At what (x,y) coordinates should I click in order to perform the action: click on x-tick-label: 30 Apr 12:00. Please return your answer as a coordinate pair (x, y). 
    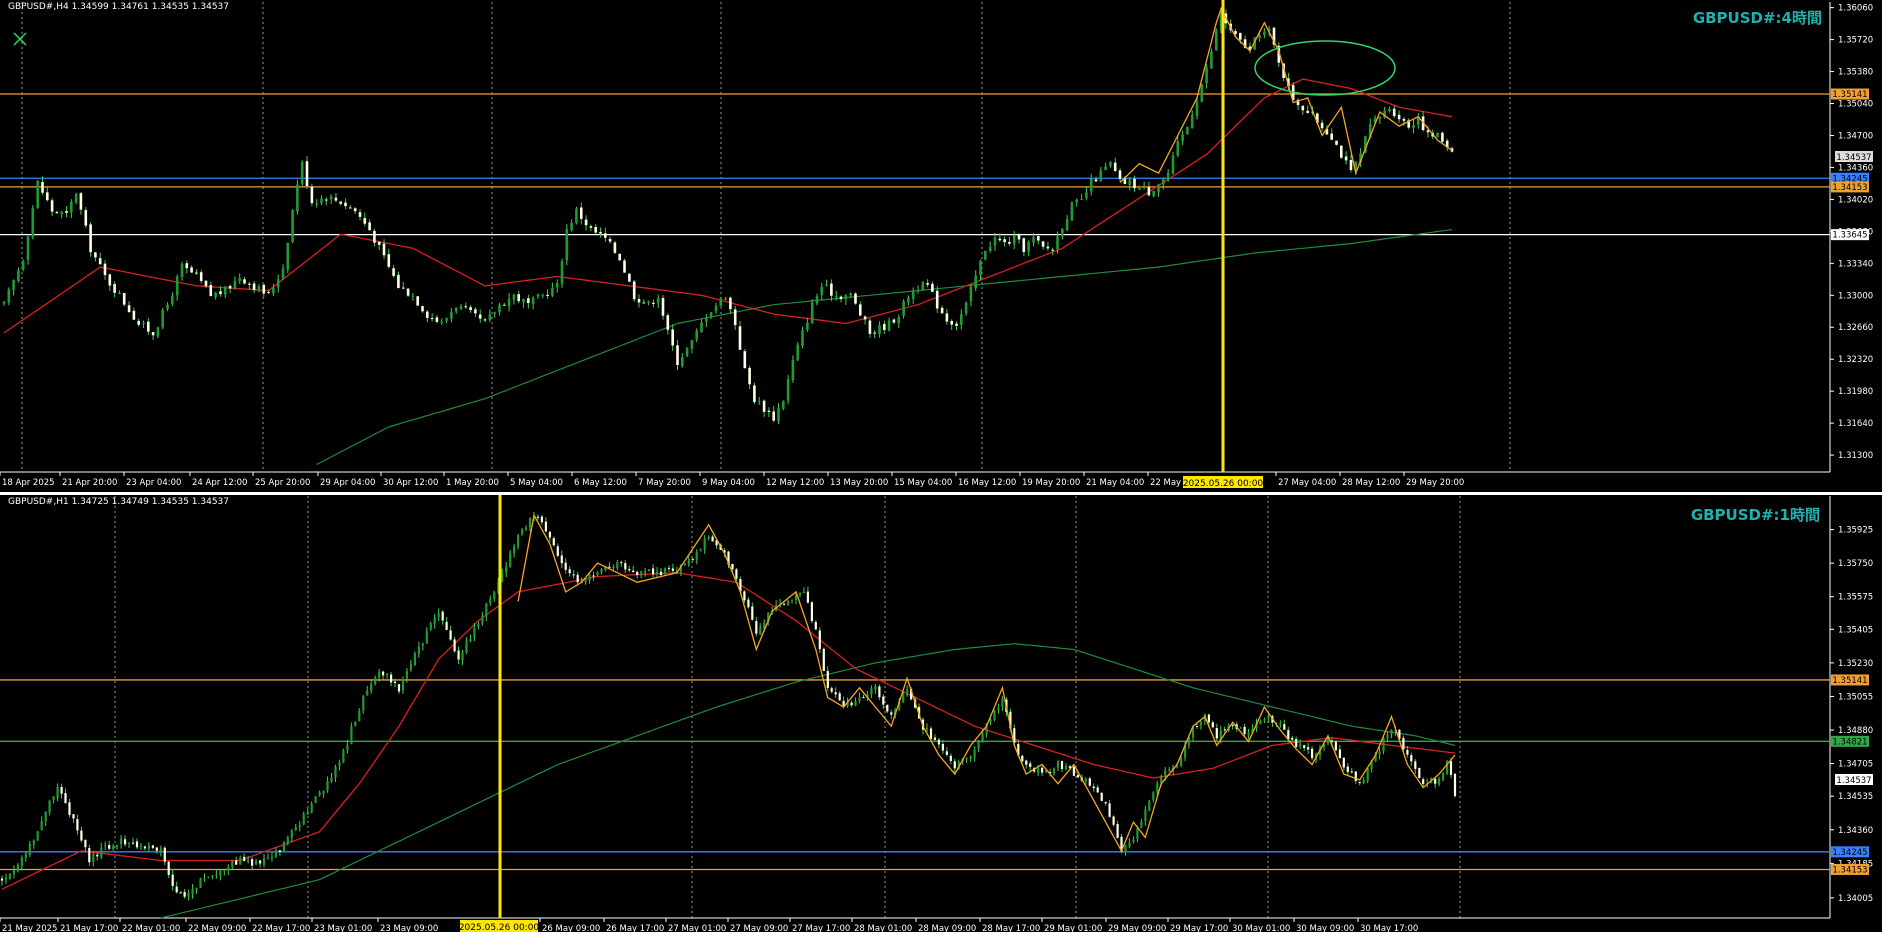
    Looking at the image, I should click on (410, 483).